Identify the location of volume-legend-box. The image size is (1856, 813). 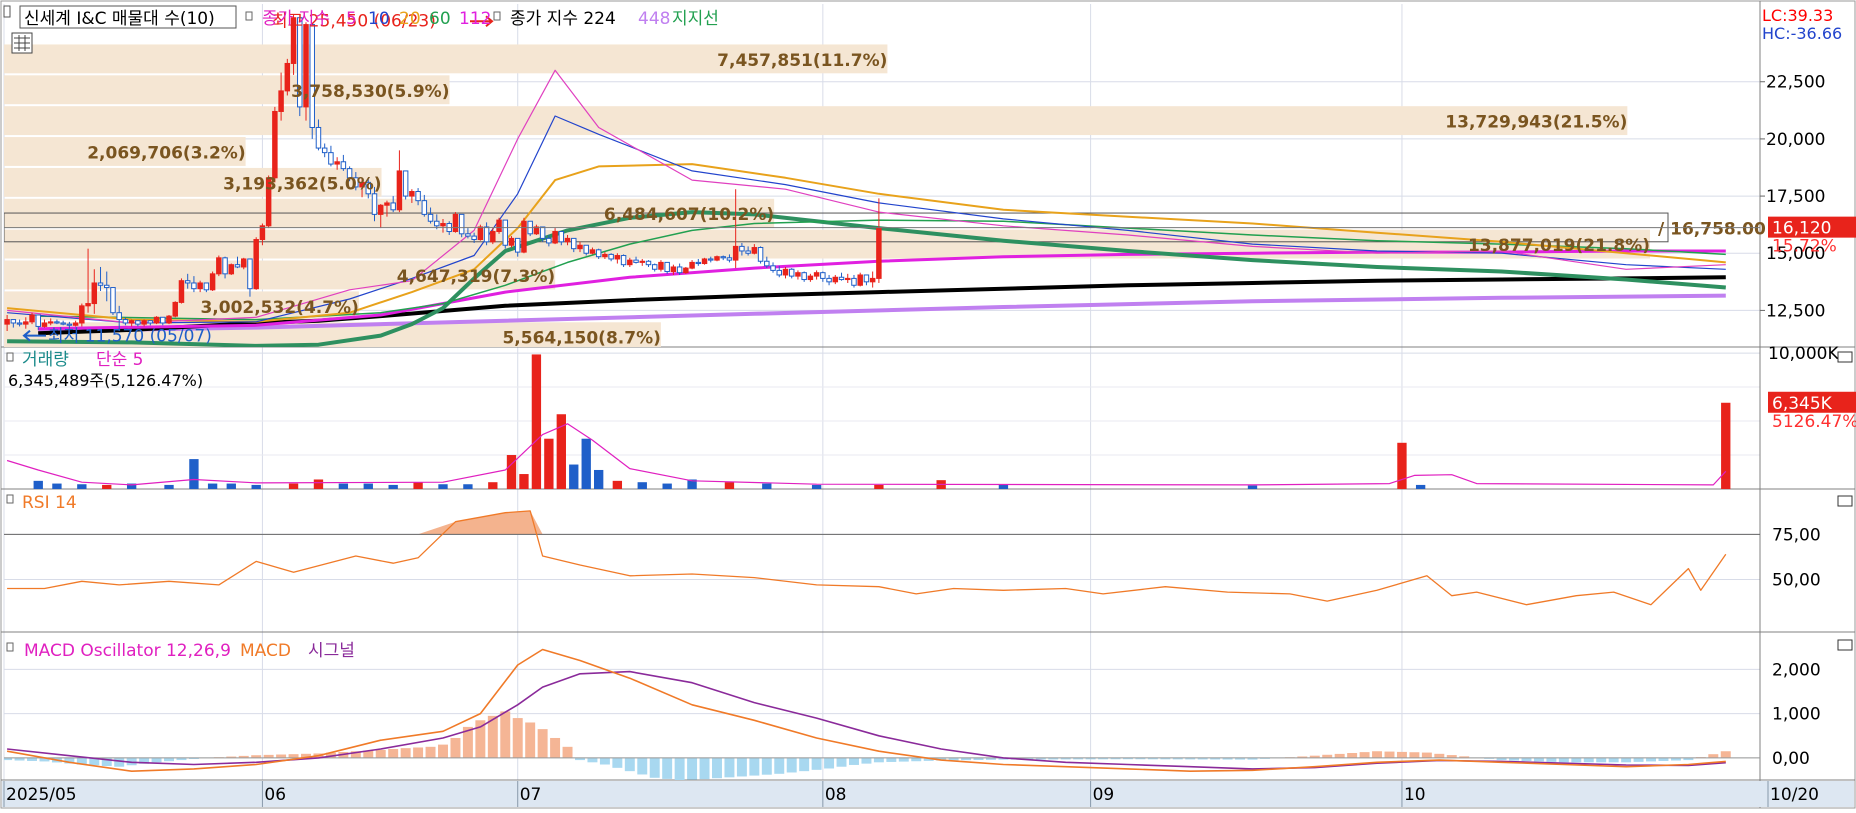
(10, 357).